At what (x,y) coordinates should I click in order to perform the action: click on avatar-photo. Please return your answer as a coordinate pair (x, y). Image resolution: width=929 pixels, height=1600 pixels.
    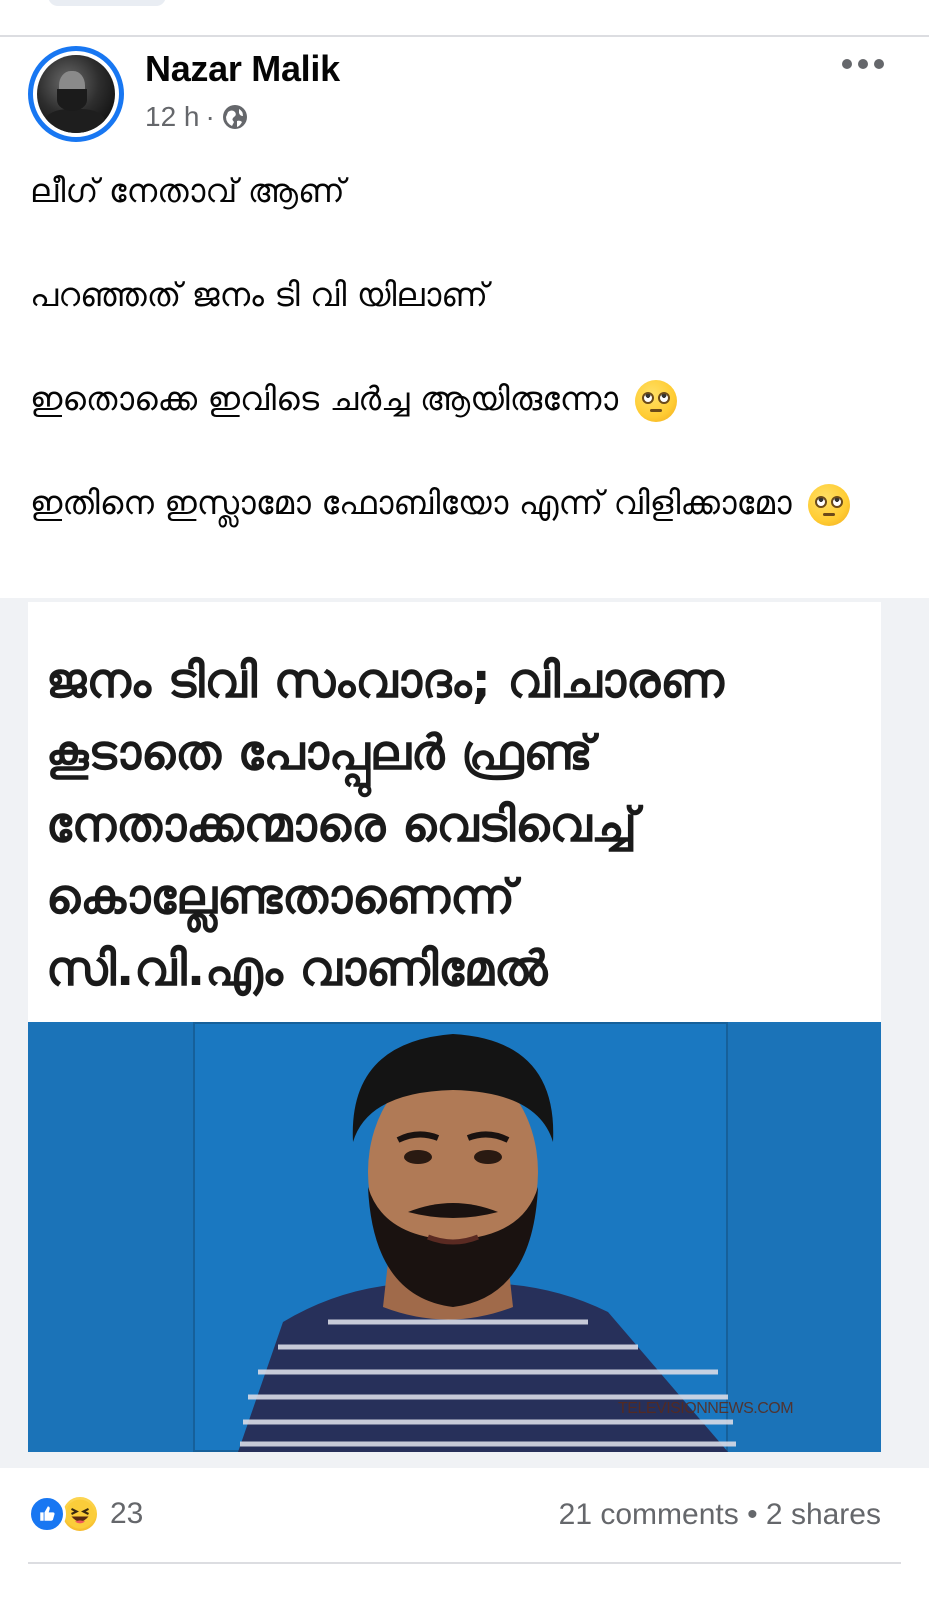
    Looking at the image, I should click on (76, 94).